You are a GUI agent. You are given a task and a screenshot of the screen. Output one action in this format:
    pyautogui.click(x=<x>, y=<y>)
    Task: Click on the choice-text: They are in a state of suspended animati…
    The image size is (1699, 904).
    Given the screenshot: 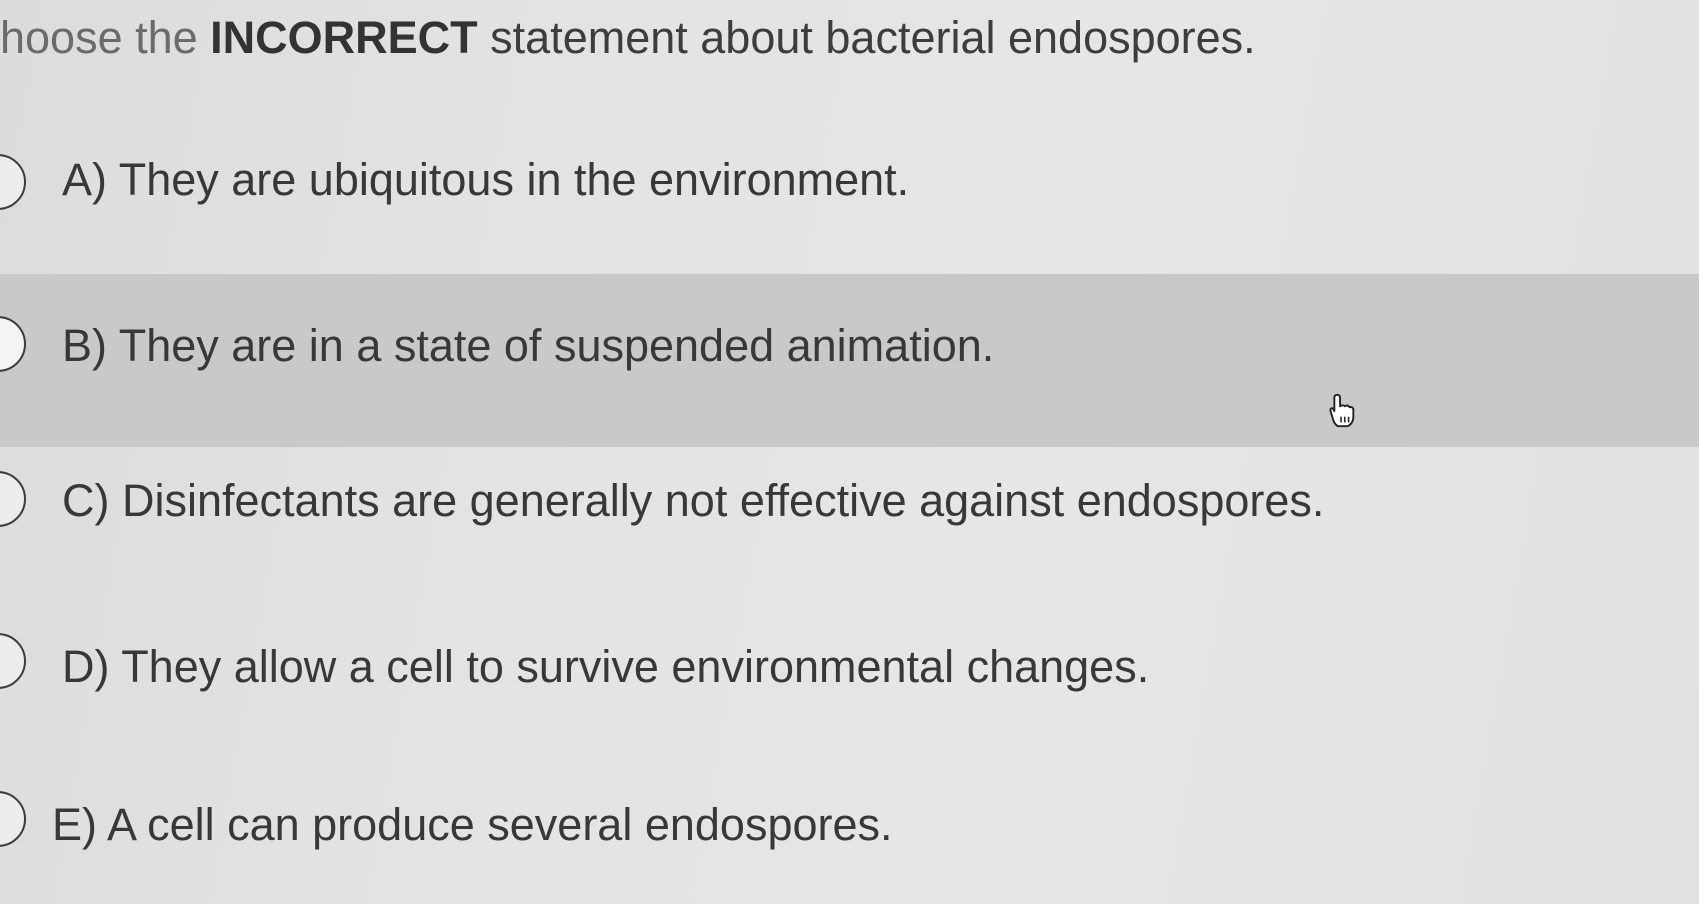 What is the action you would take?
    pyautogui.click(x=556, y=345)
    